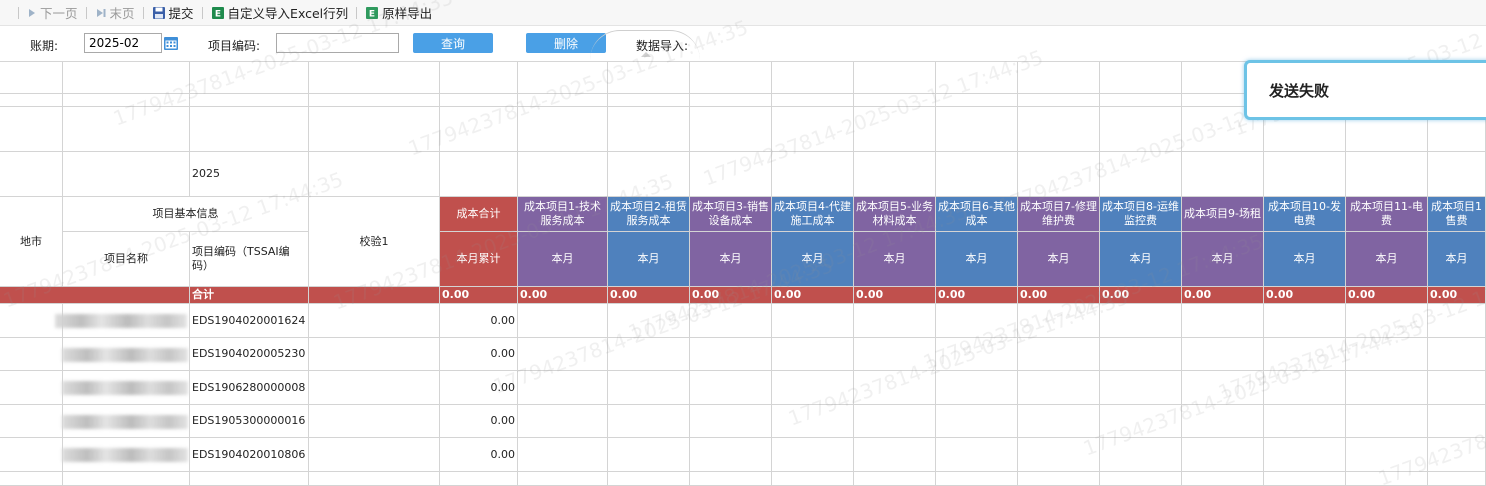 This screenshot has width=1486, height=486. Describe the element at coordinates (563, 214) in the screenshot. I see `col-header-cost-item: 成本项目1-技术服务成本` at that location.